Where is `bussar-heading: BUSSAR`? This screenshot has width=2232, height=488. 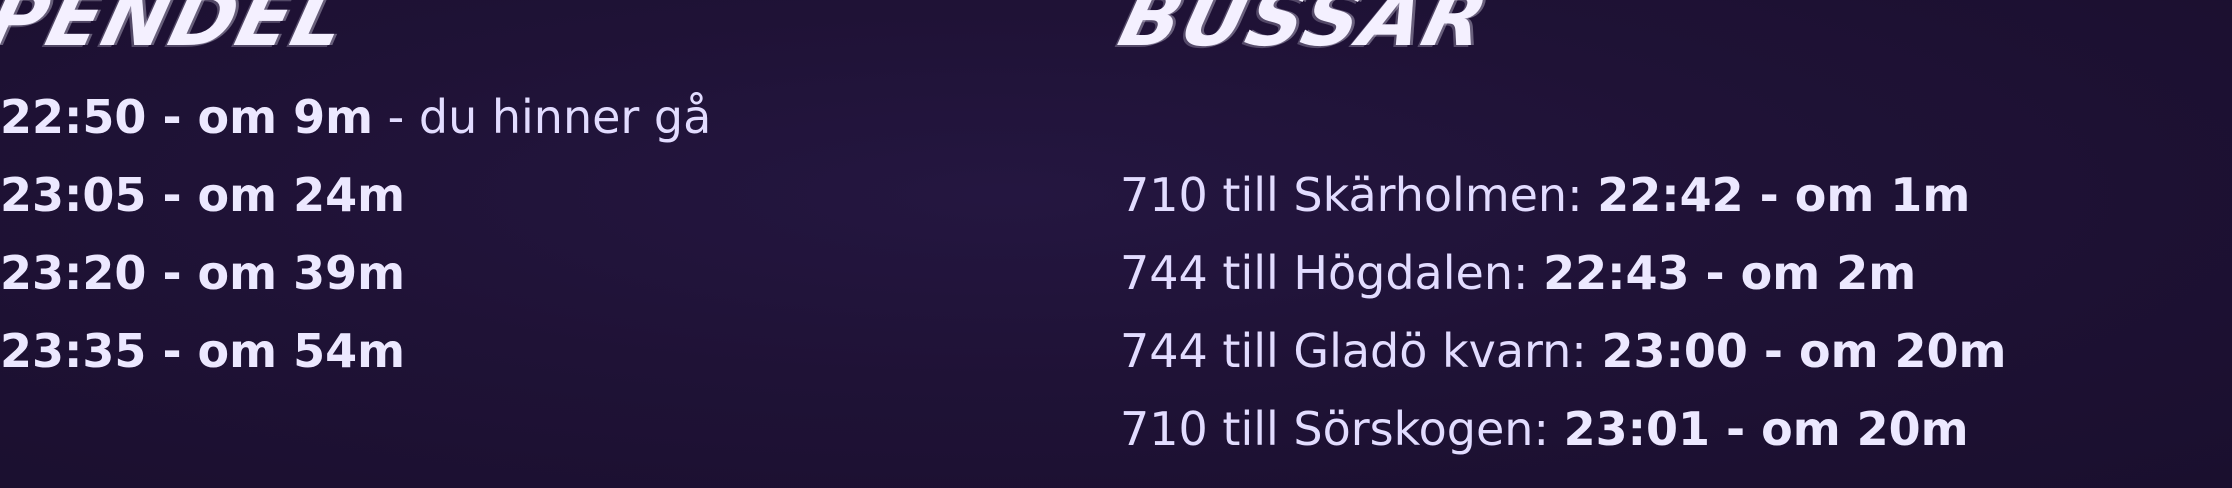
bussar-heading: BUSSAR is located at coordinates (1304, 32).